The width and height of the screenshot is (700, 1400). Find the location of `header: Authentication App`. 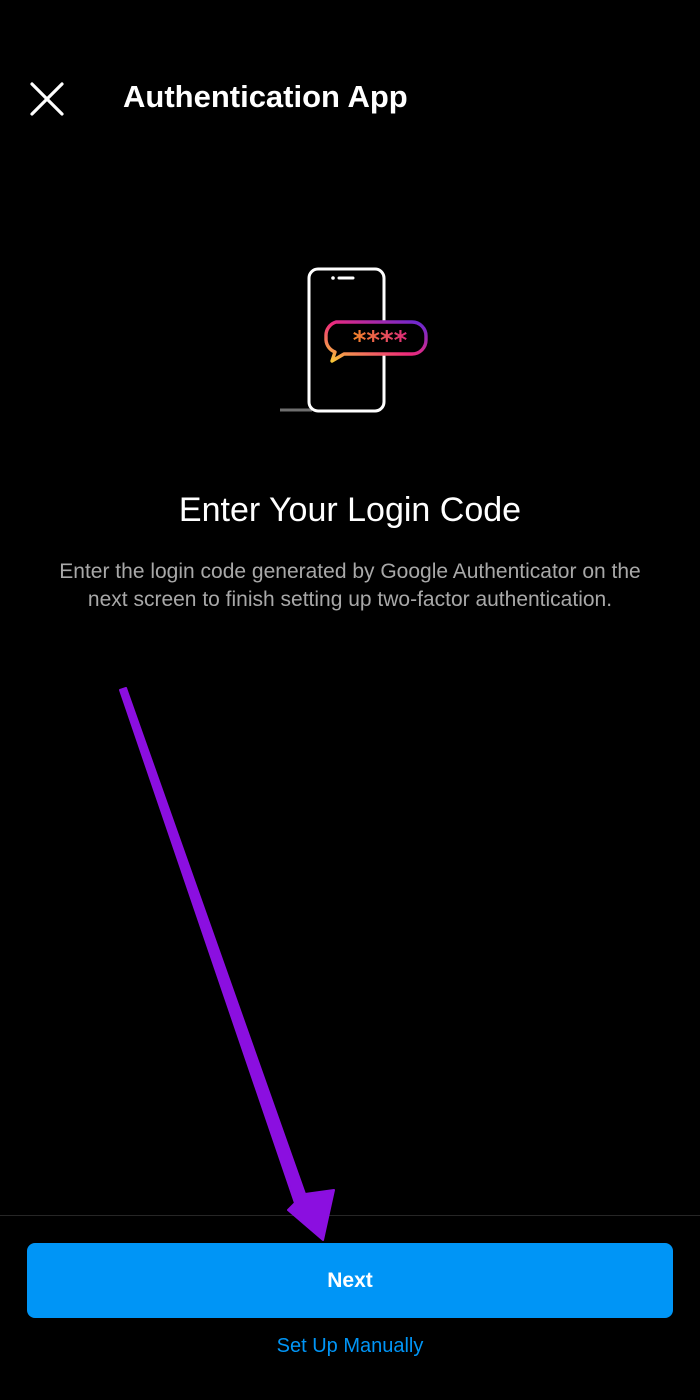

header: Authentication App is located at coordinates (350, 97).